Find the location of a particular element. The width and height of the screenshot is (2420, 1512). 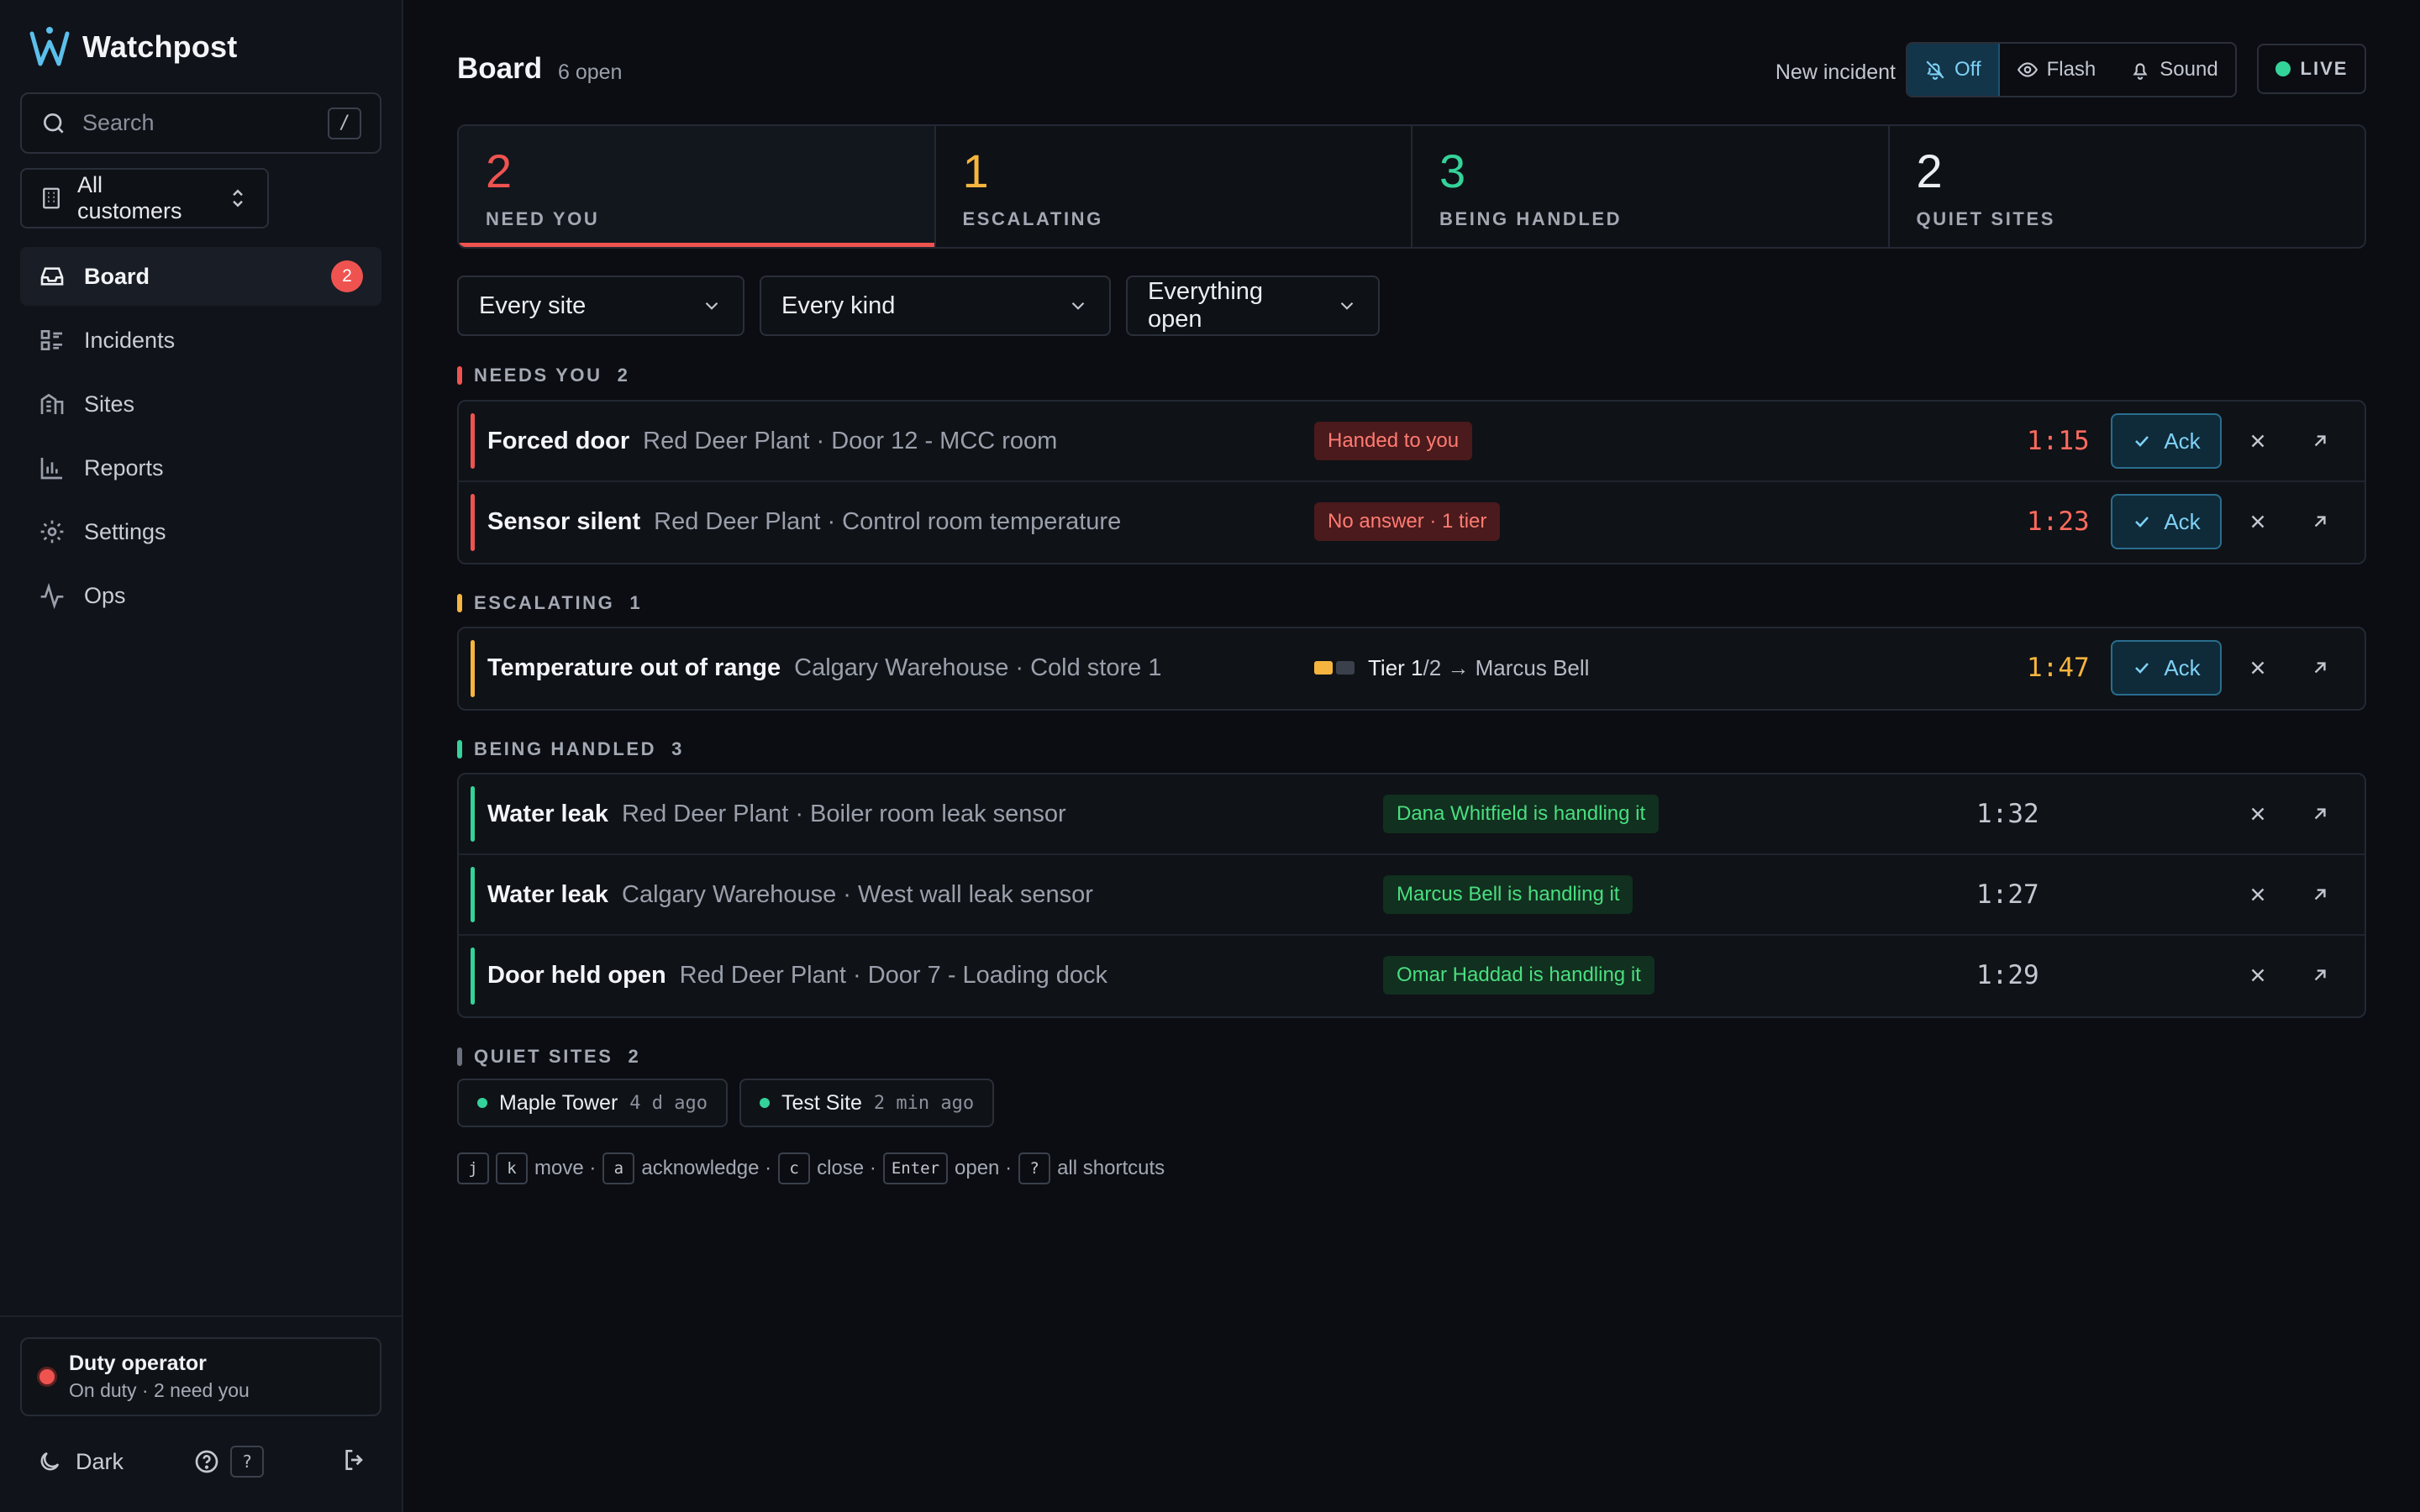

notify-sound-button: Sound is located at coordinates (2173, 70).